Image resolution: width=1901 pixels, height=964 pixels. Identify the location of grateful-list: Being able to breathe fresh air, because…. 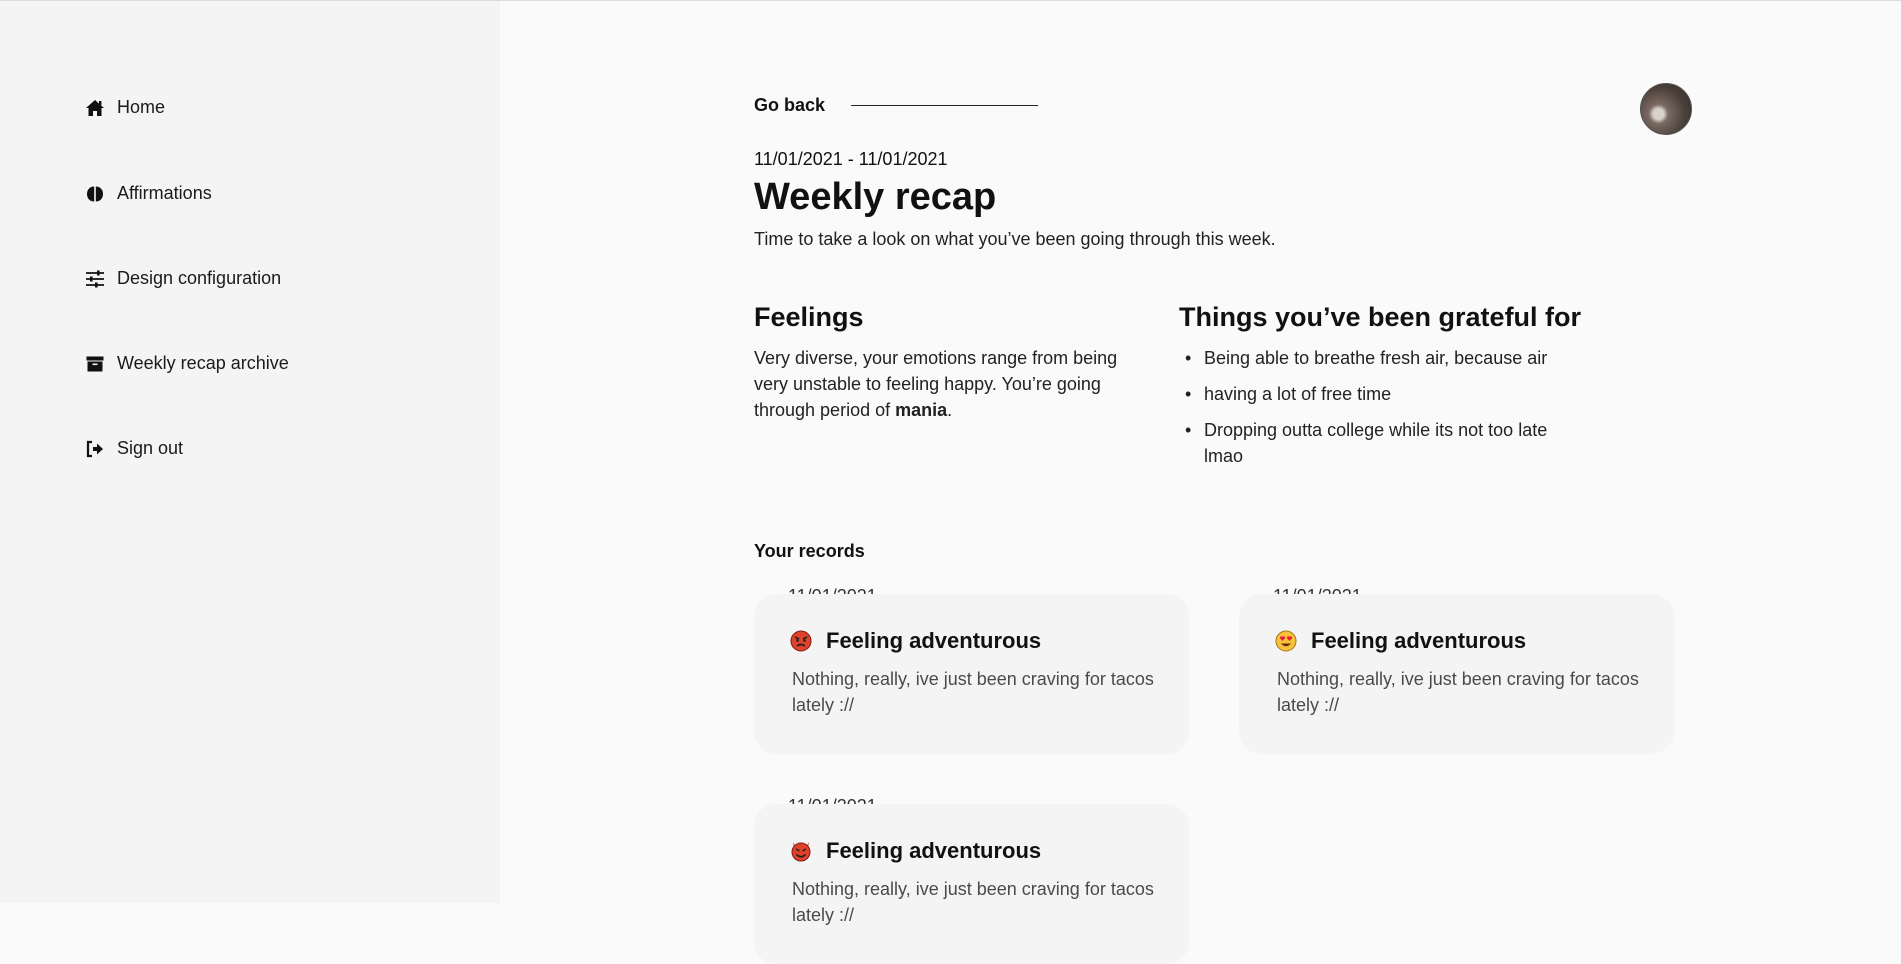
(1364, 412).